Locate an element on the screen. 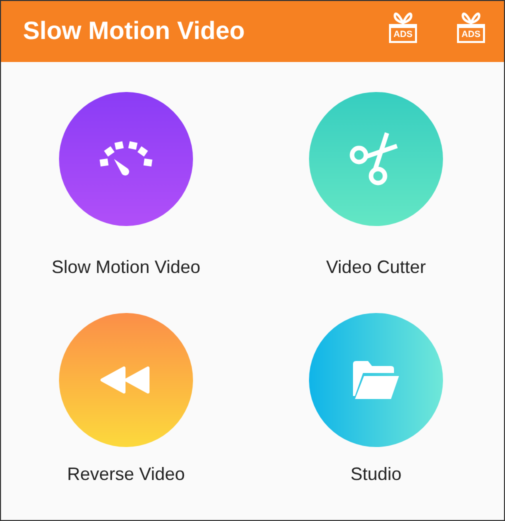 This screenshot has height=521, width=505. tool-label: Studio is located at coordinates (376, 474).